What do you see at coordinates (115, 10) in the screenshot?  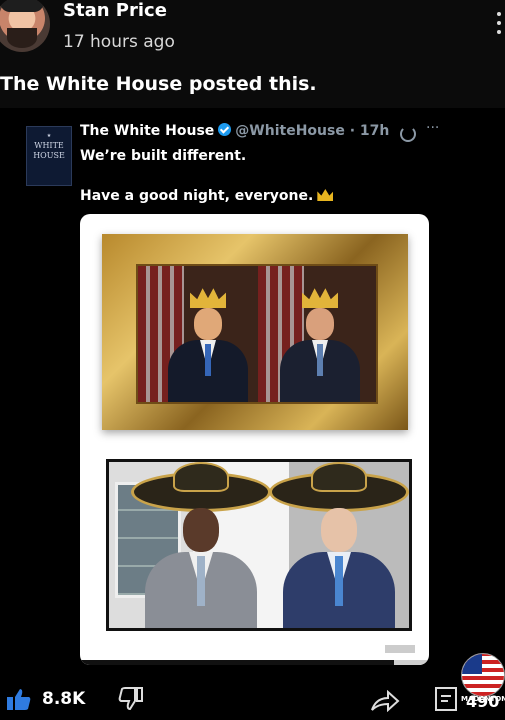 I see `author-name: Stan Price` at bounding box center [115, 10].